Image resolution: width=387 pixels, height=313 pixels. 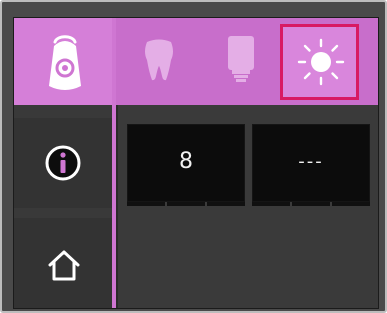 I want to click on sidebar-item-home, so click(x=63, y=263).